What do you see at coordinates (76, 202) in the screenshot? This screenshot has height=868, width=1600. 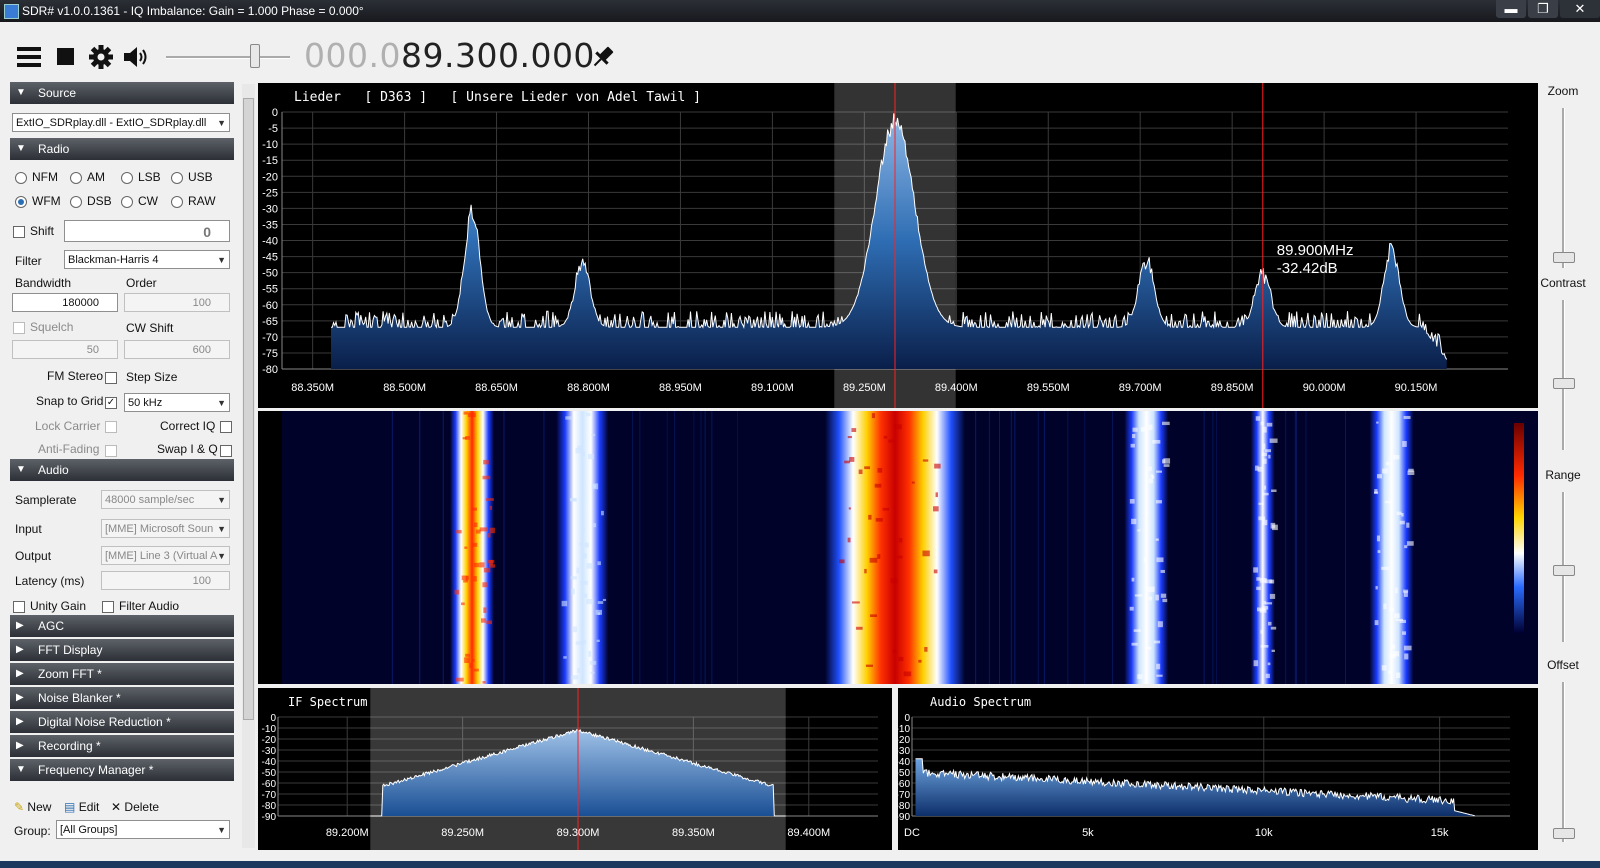 I see `mode-radio-dsb` at bounding box center [76, 202].